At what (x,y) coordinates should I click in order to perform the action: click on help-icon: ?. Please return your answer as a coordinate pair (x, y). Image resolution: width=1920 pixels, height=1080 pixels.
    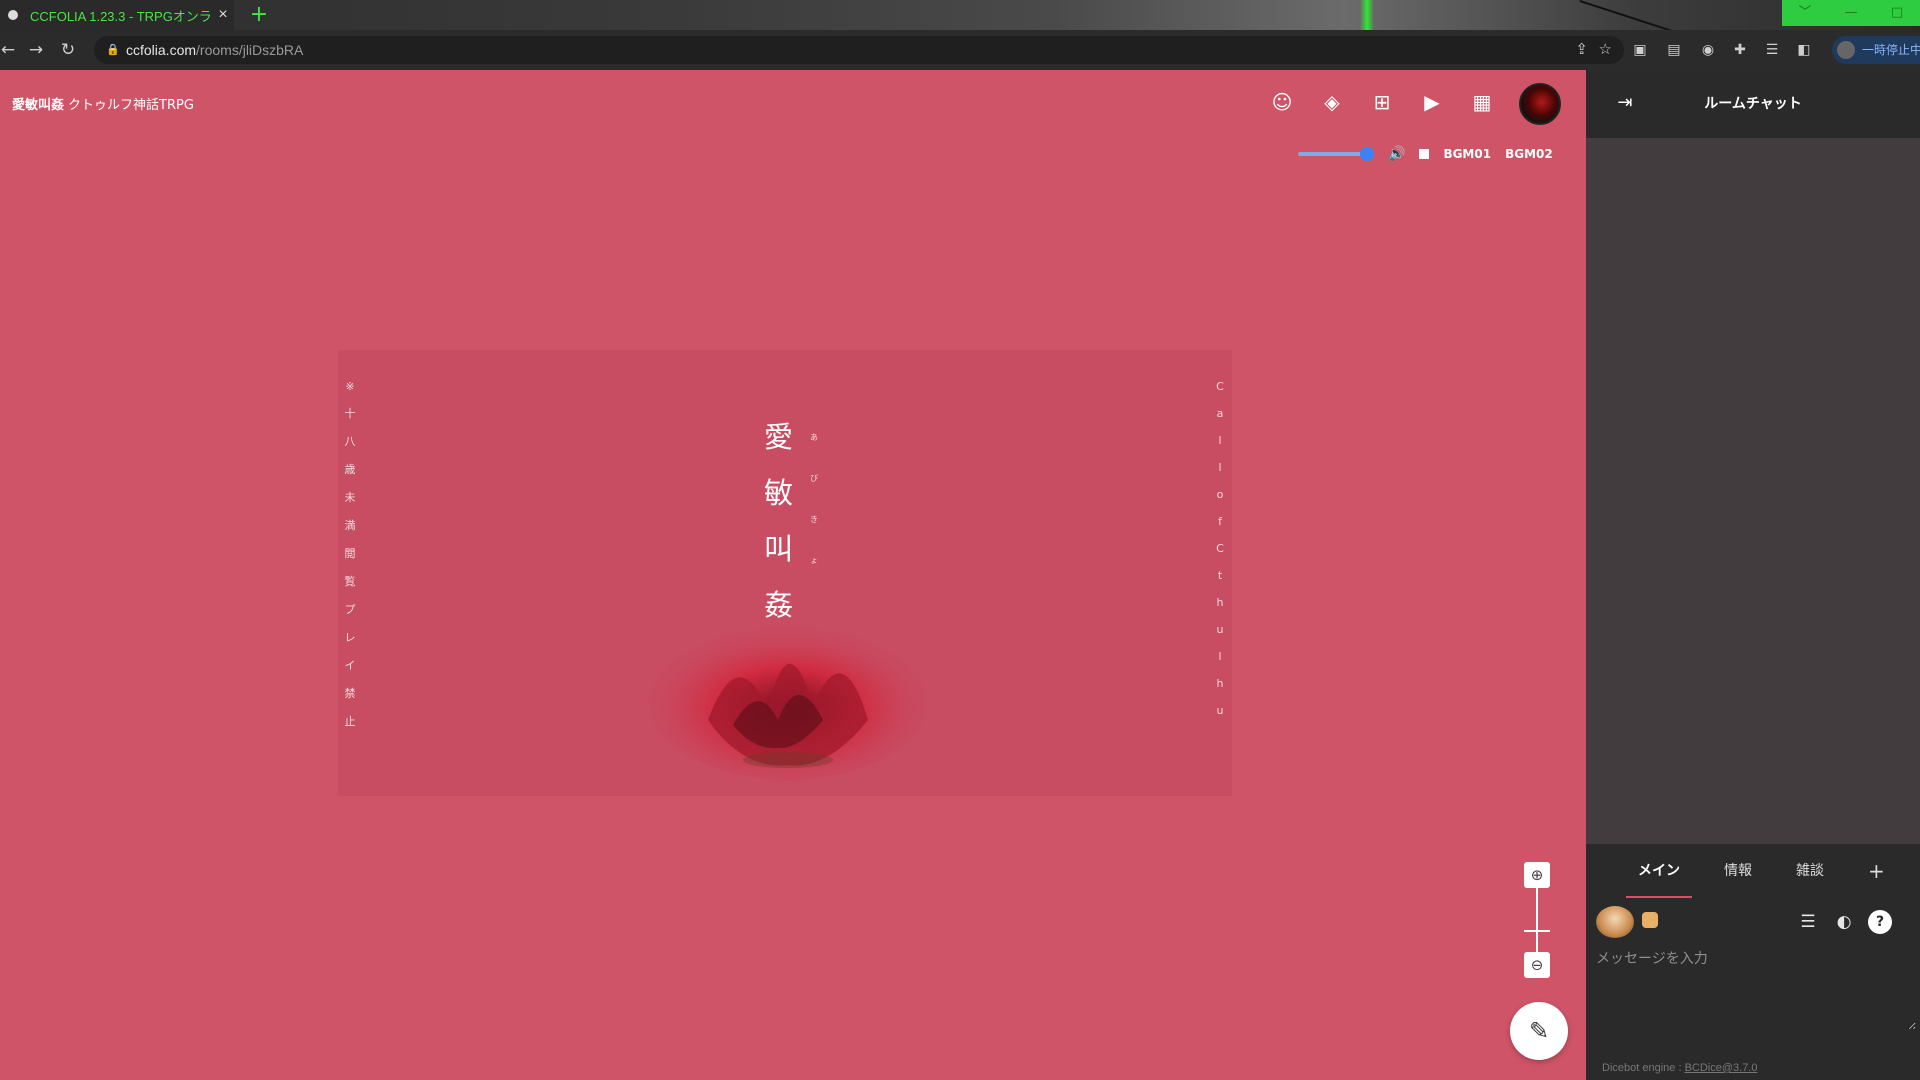
    Looking at the image, I should click on (1880, 922).